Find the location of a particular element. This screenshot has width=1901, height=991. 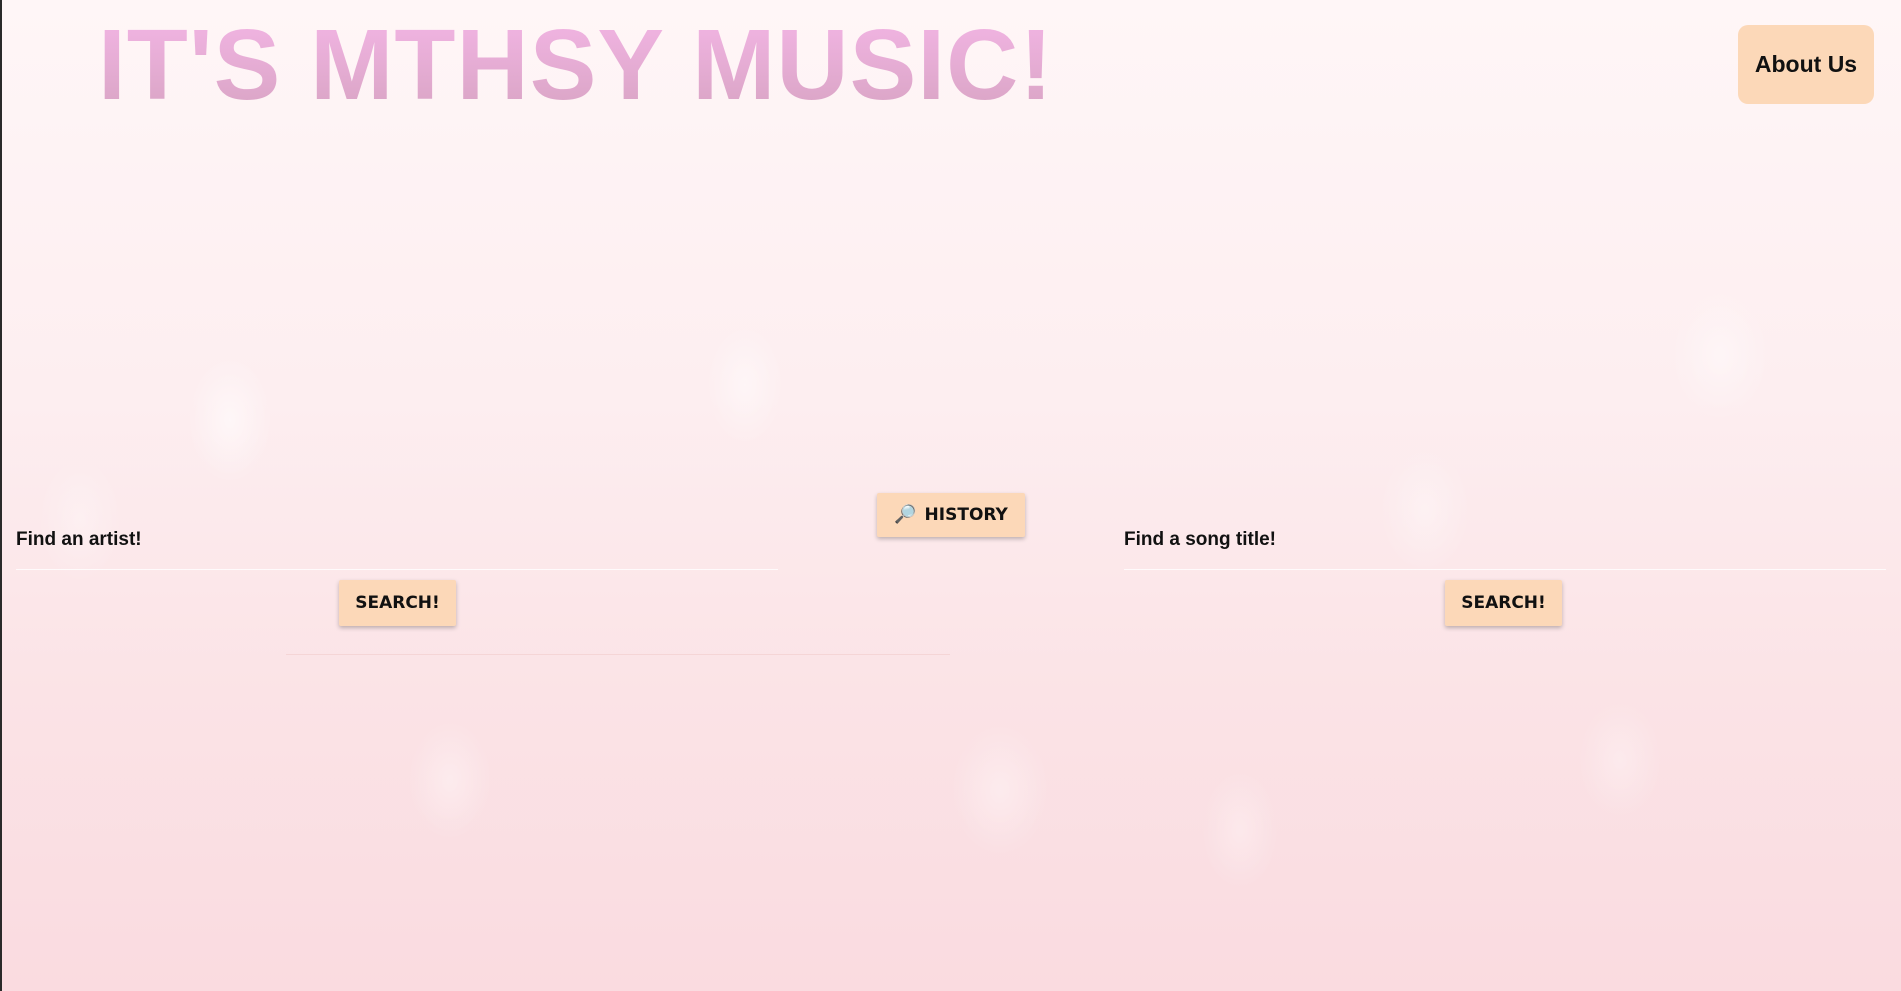

history-button-label: HISTORY is located at coordinates (966, 515).